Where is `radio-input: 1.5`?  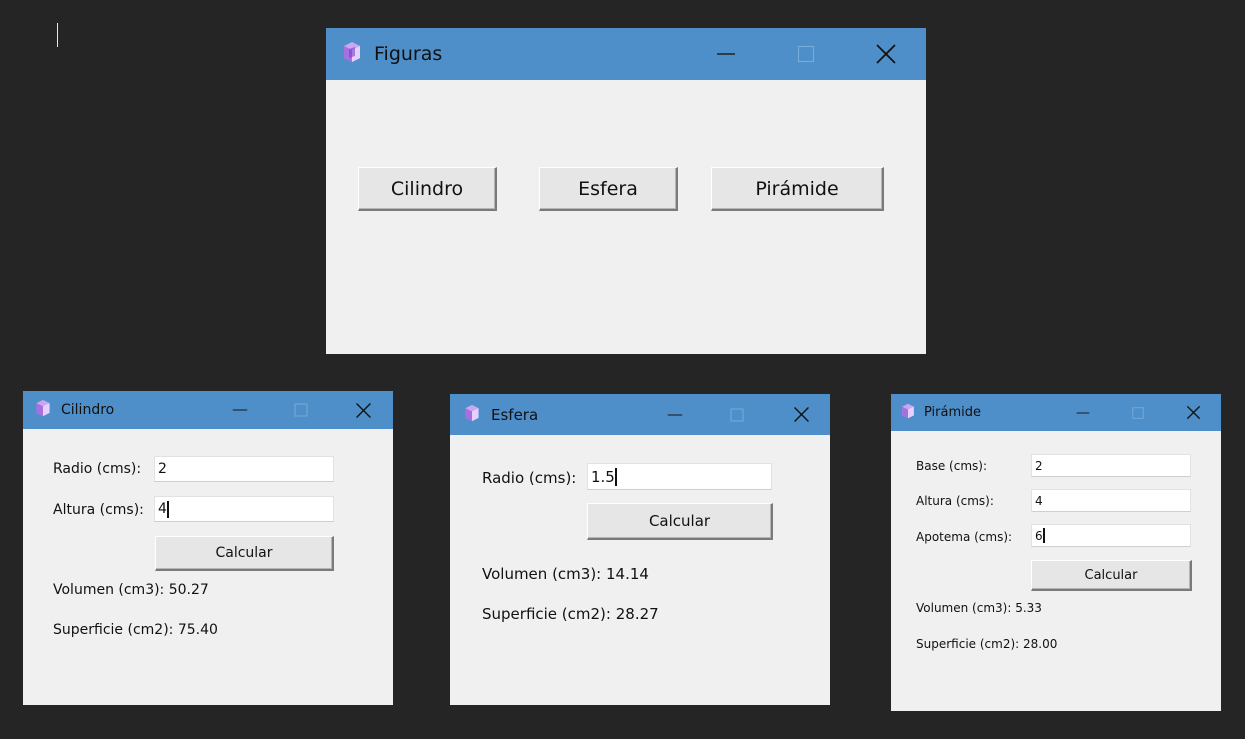
radio-input: 1.5 is located at coordinates (679, 476).